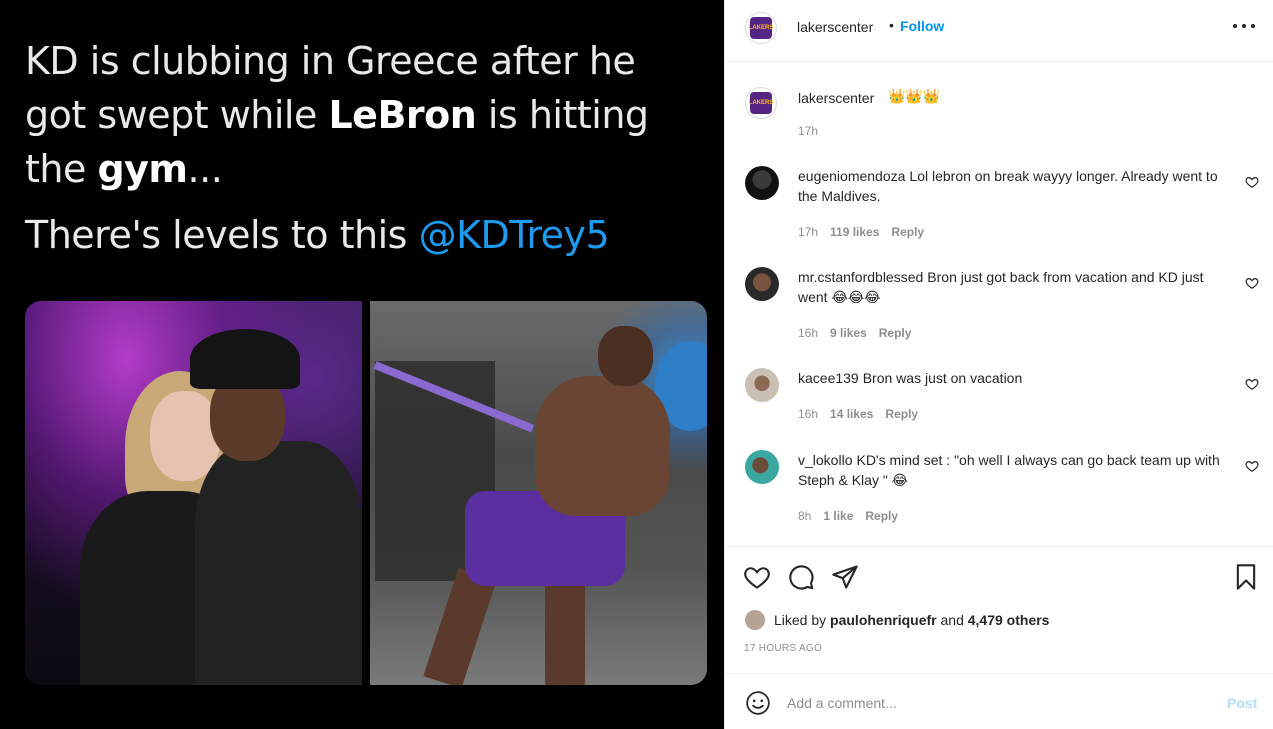  I want to click on header-username: lakerscenter, so click(835, 27).